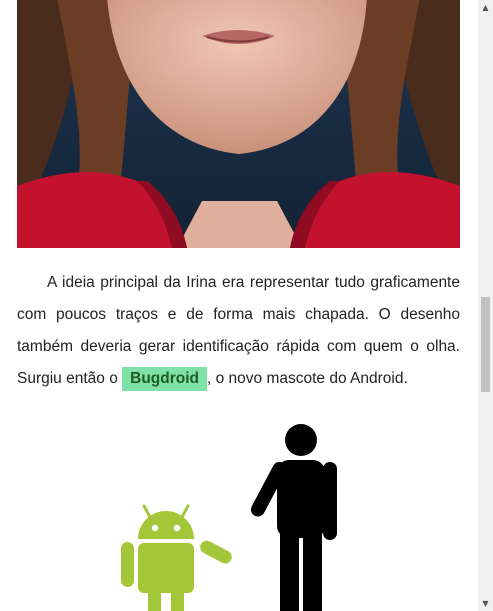  What do you see at coordinates (307, 378) in the screenshot?
I see `paragraph-text-after: , o novo mascote do Android.` at bounding box center [307, 378].